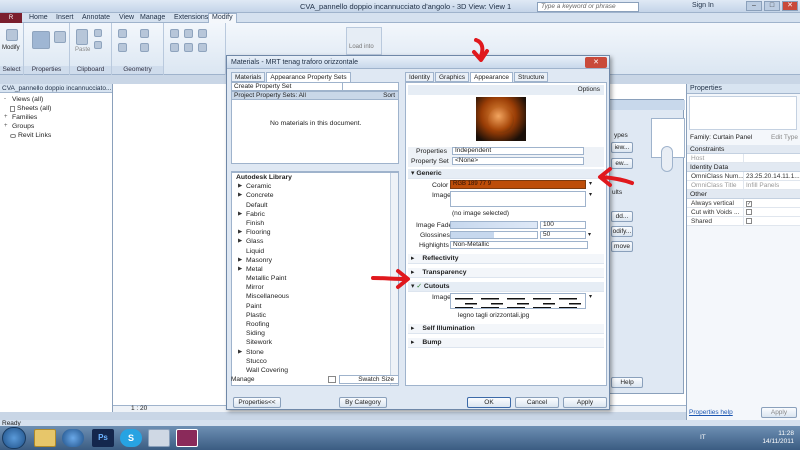 This screenshot has height=450, width=800. I want to click on media-player-icon, so click(73, 438).